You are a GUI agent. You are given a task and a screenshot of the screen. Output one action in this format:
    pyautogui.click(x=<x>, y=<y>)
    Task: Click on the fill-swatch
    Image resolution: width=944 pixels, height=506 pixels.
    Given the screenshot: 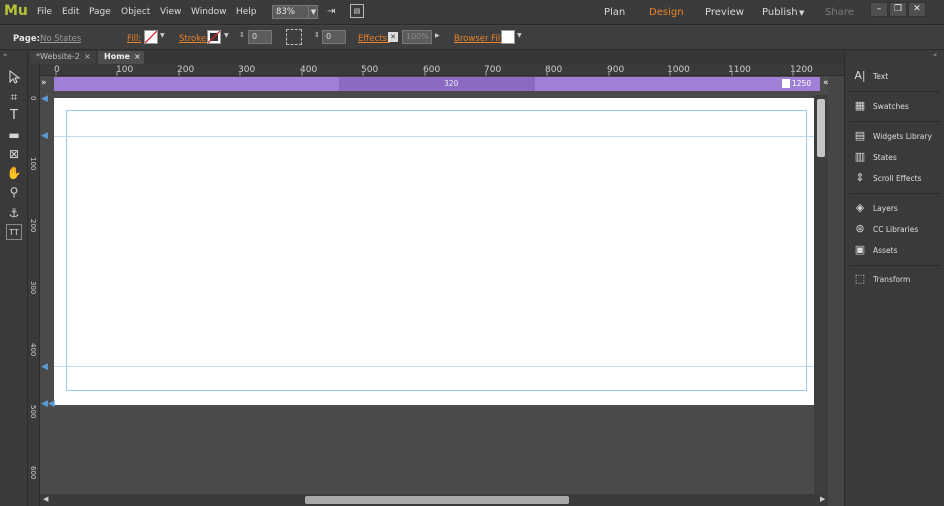 What is the action you would take?
    pyautogui.click(x=151, y=37)
    